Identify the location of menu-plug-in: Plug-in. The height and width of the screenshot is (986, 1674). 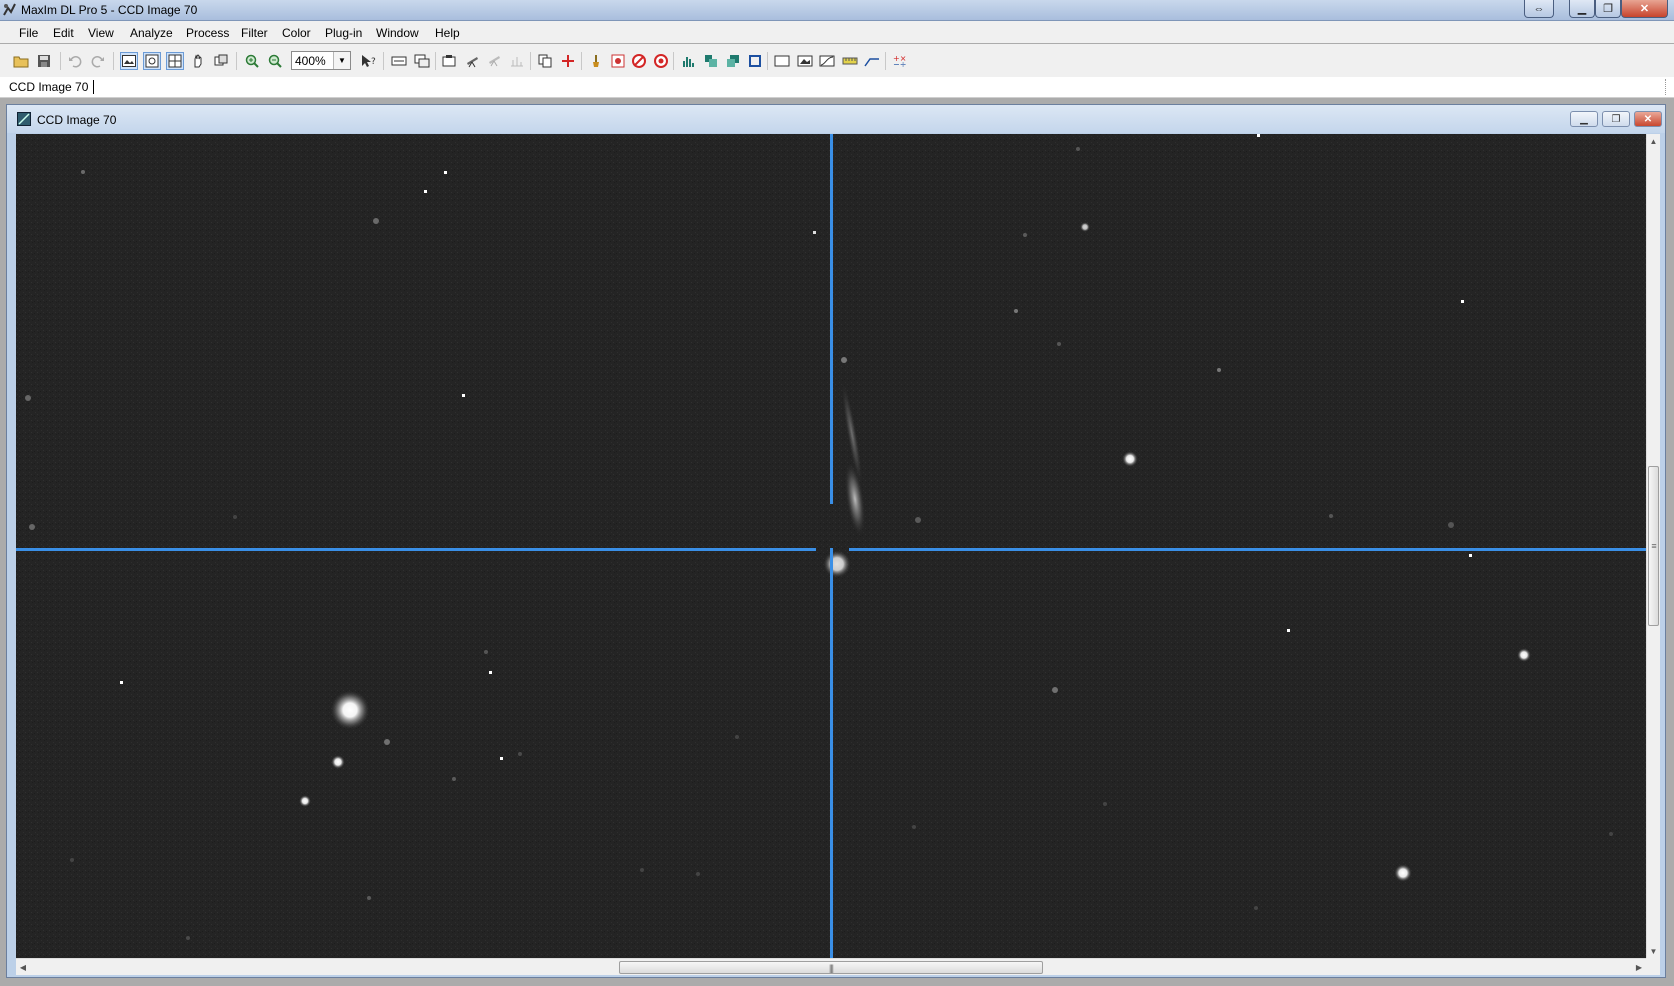
(343, 33).